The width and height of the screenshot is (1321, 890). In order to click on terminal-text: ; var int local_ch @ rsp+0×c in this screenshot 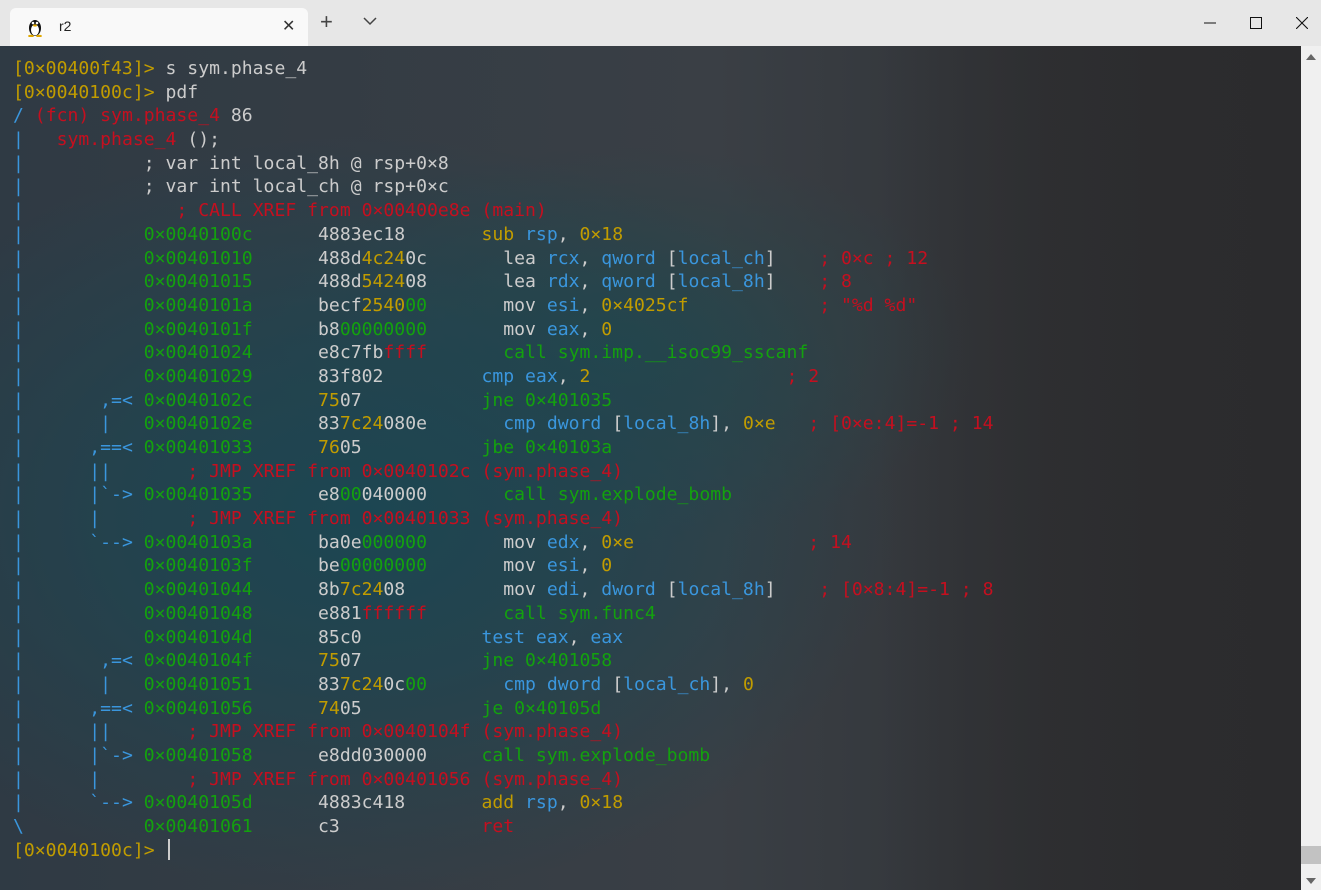, I will do `click(236, 187)`.